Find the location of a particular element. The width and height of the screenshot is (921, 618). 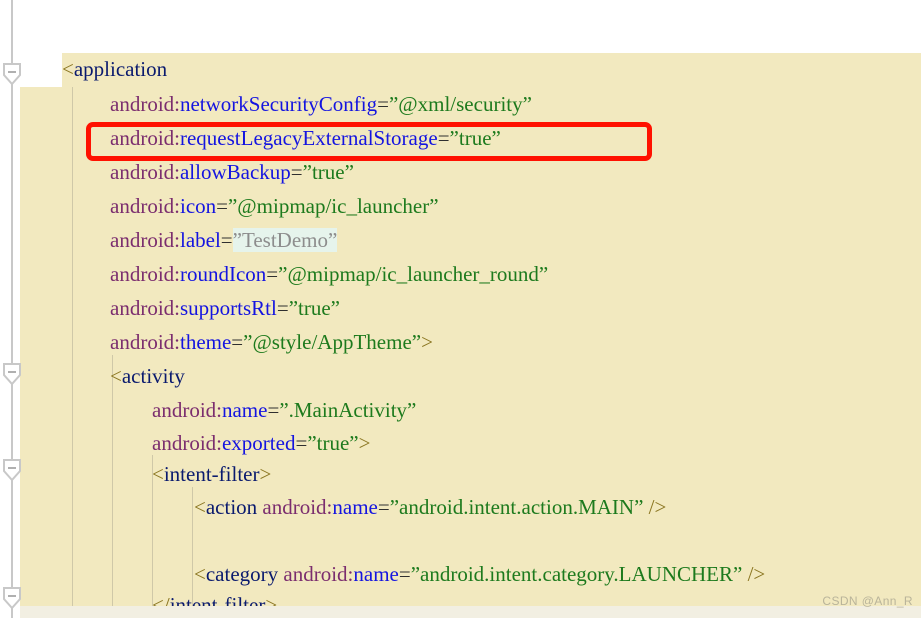

line-intent-filter-open: <intent-filter> is located at coordinates (211, 475).